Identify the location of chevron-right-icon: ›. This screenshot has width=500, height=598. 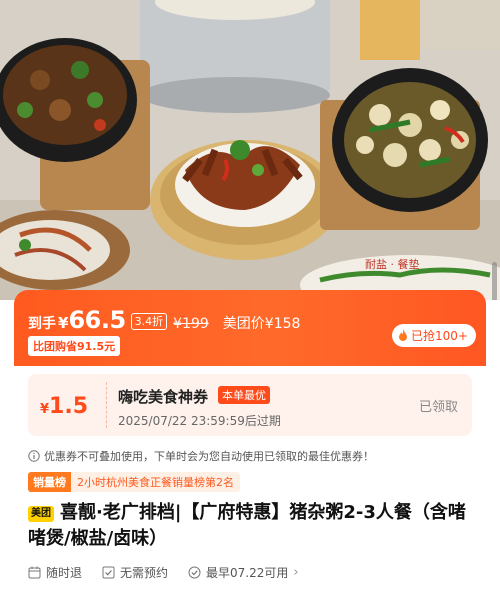
(296, 572).